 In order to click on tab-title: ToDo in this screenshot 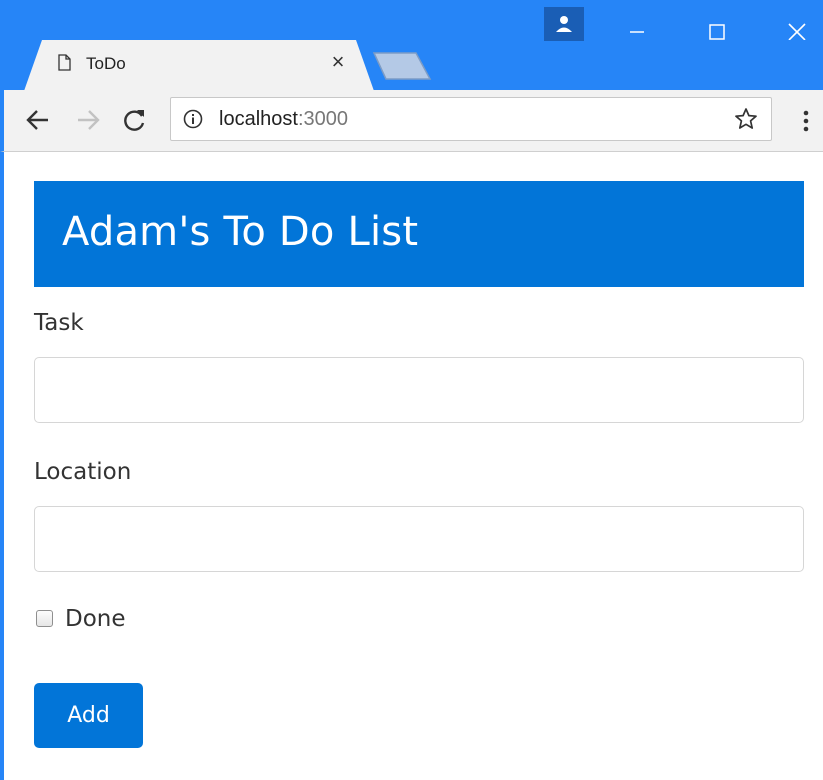, I will do `click(106, 63)`.